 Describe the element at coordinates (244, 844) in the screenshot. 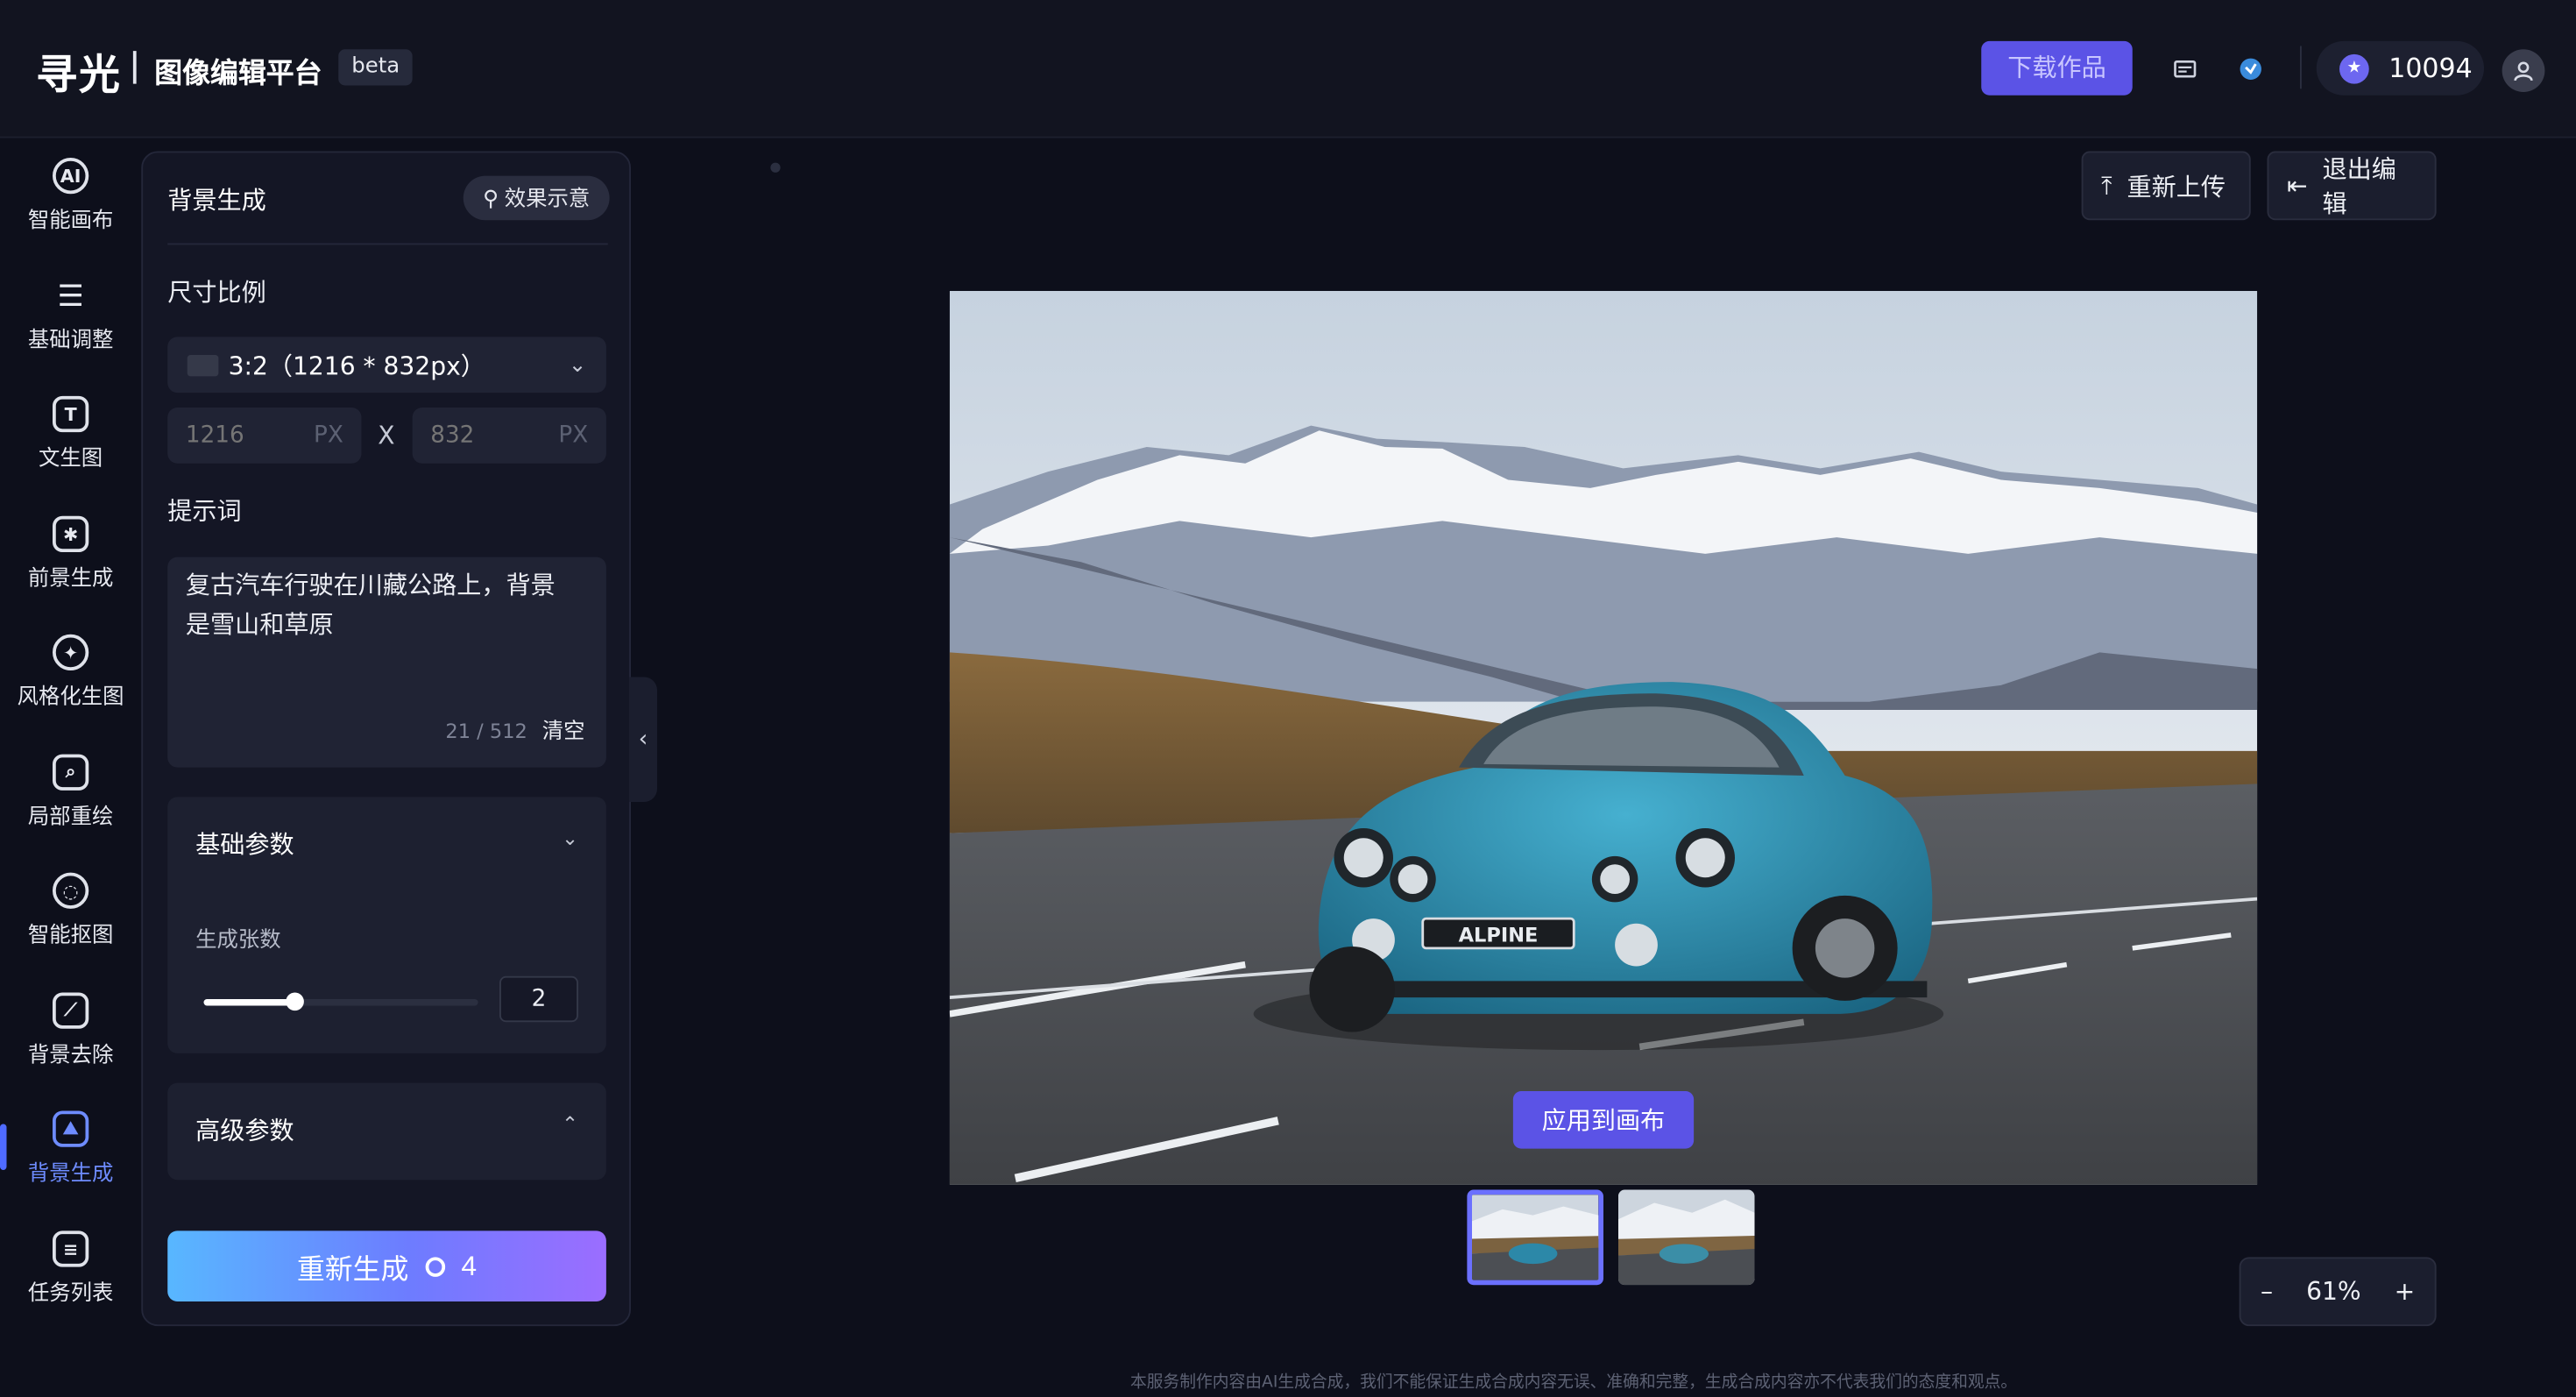

I see `basic-params-title: 基础参数` at that location.